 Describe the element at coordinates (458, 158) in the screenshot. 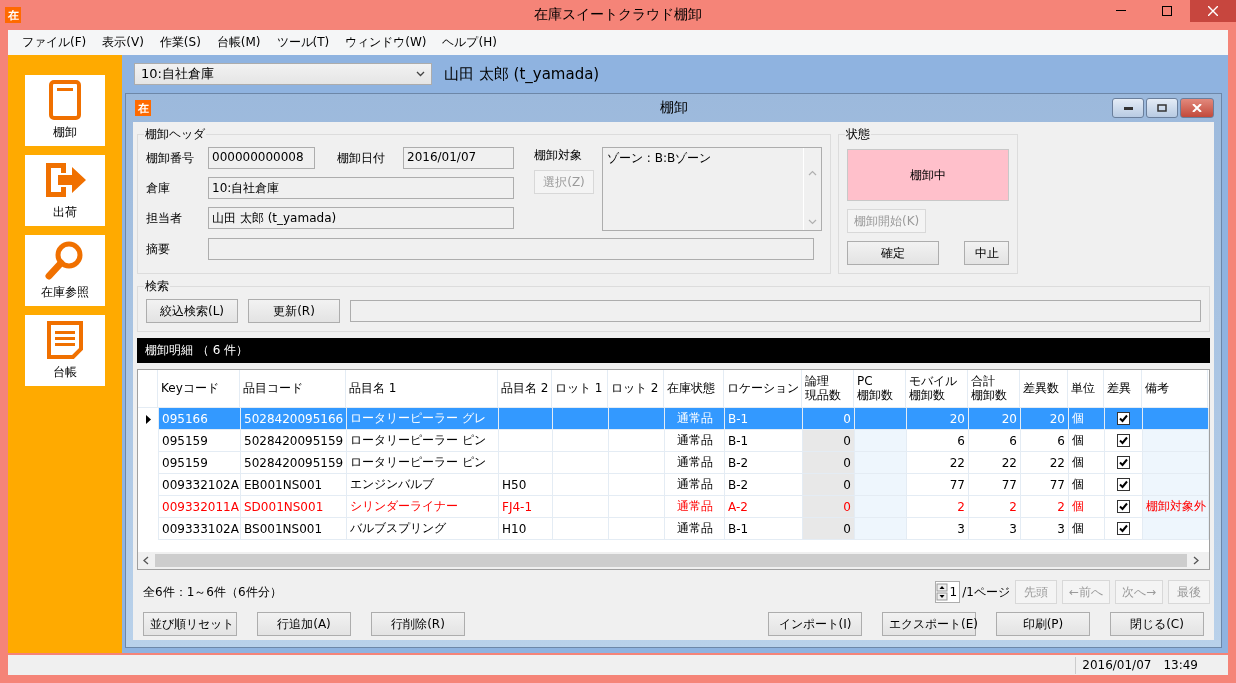

I see `date-field: 2016/01/07` at that location.